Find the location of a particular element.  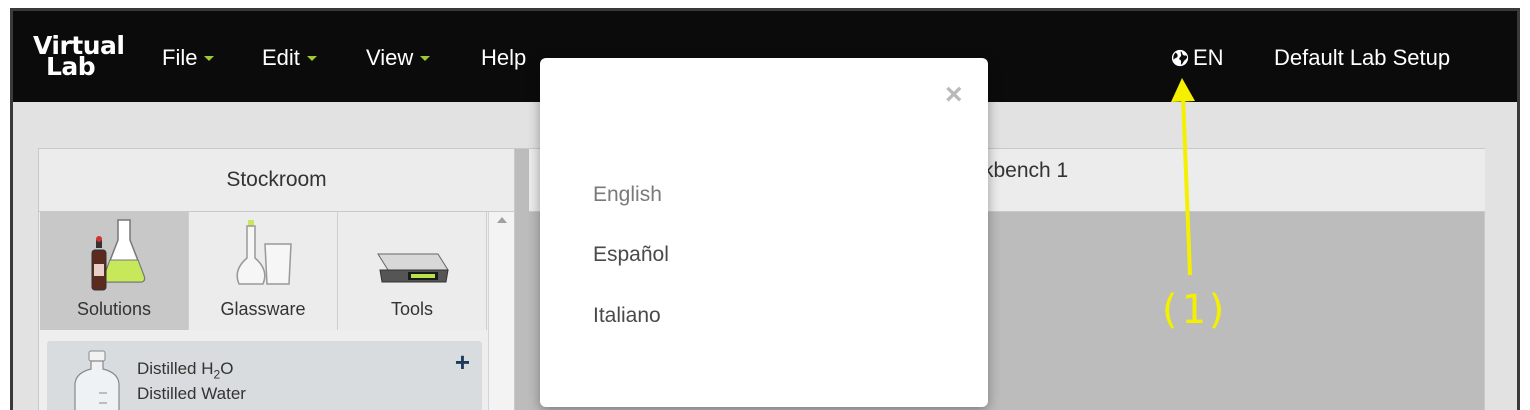

stockroom-scrollbar is located at coordinates (501, 311).